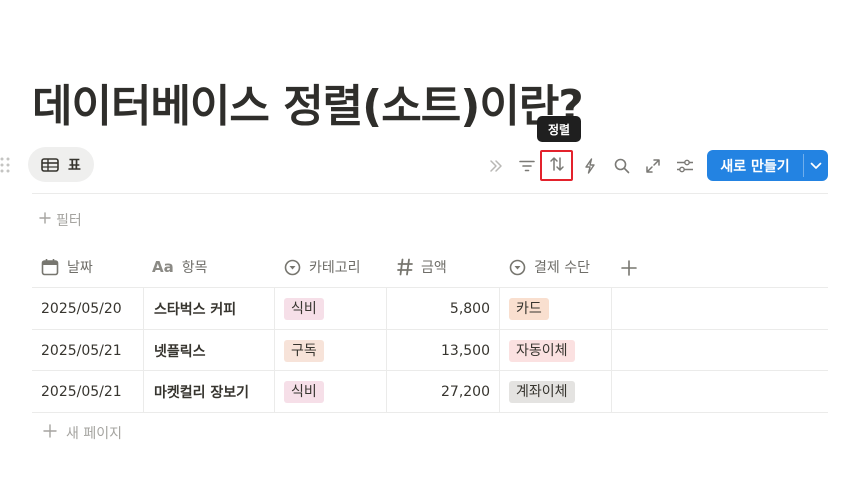 The height and width of the screenshot is (484, 843). What do you see at coordinates (74, 165) in the screenshot?
I see `view-tab-label: 표` at bounding box center [74, 165].